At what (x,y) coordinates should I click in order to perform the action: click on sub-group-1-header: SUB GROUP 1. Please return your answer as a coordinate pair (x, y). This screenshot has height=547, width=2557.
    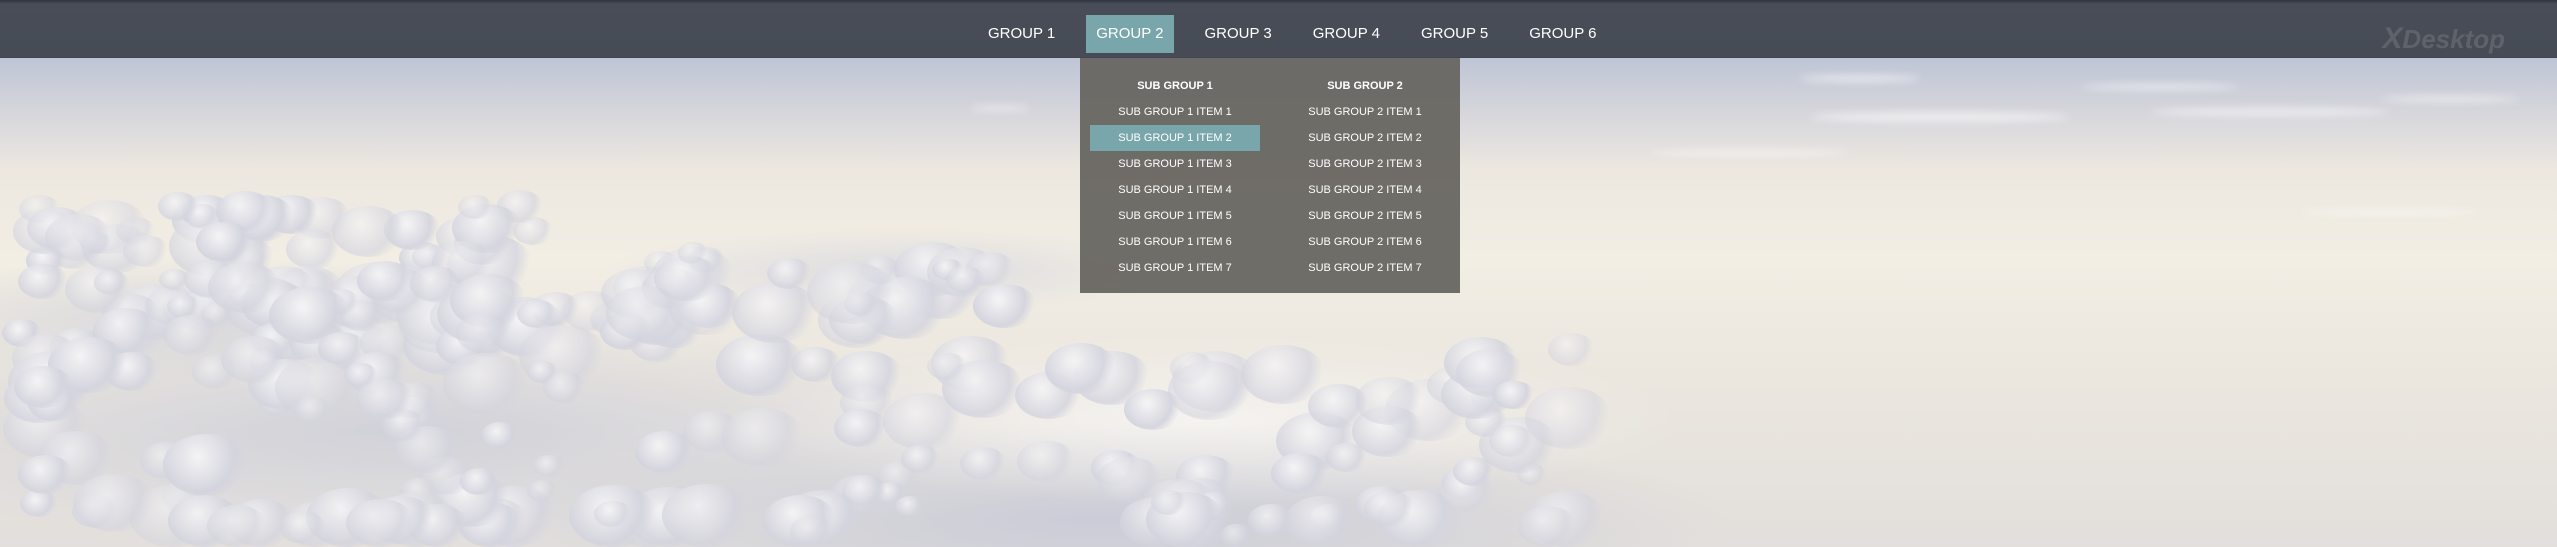
    Looking at the image, I should click on (1175, 86).